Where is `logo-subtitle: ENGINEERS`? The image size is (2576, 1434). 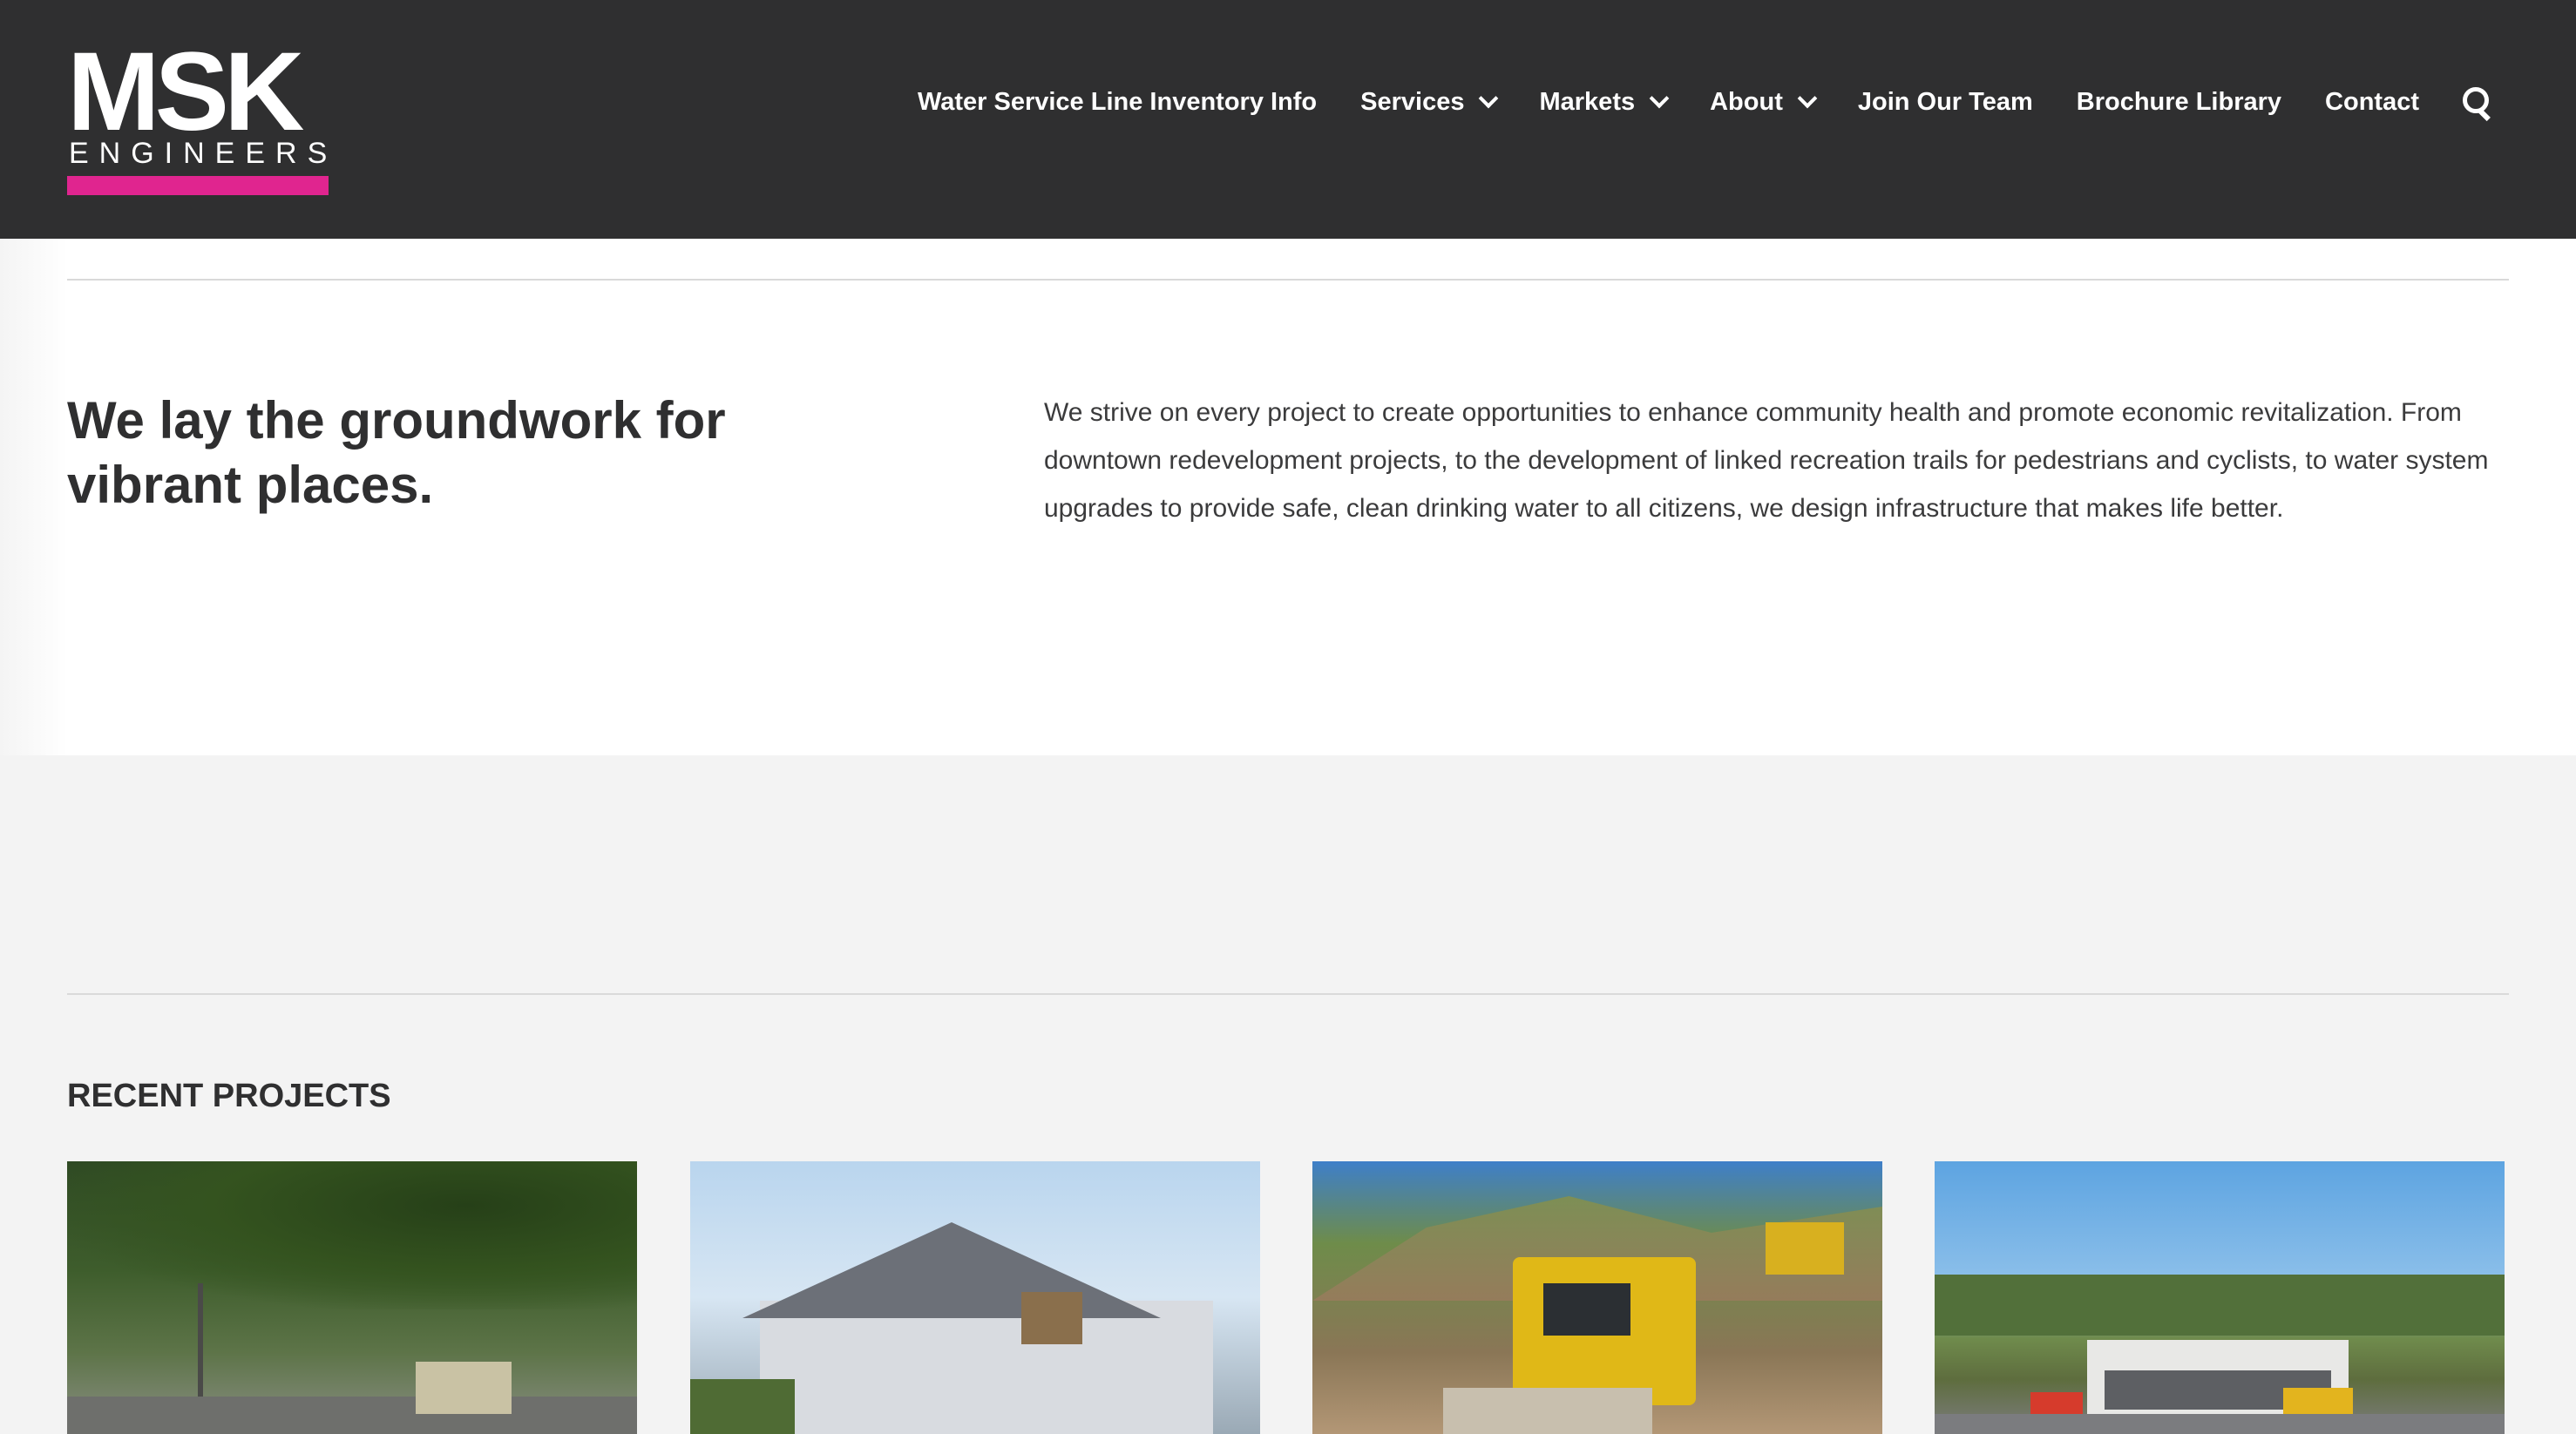
logo-subtitle: ENGINEERS is located at coordinates (204, 153).